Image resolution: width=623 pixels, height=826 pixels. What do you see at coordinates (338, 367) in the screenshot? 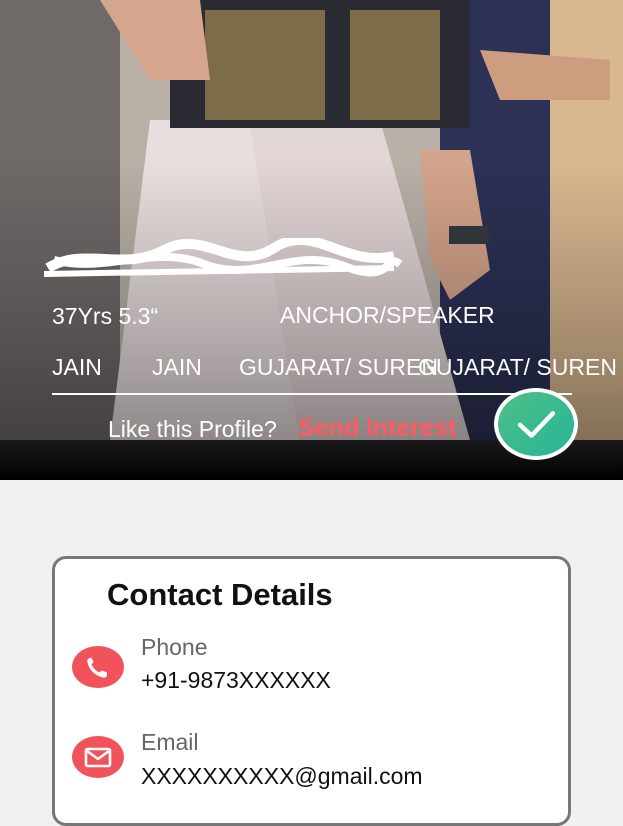
I see `state-text: GUJARAT/ SUREN` at bounding box center [338, 367].